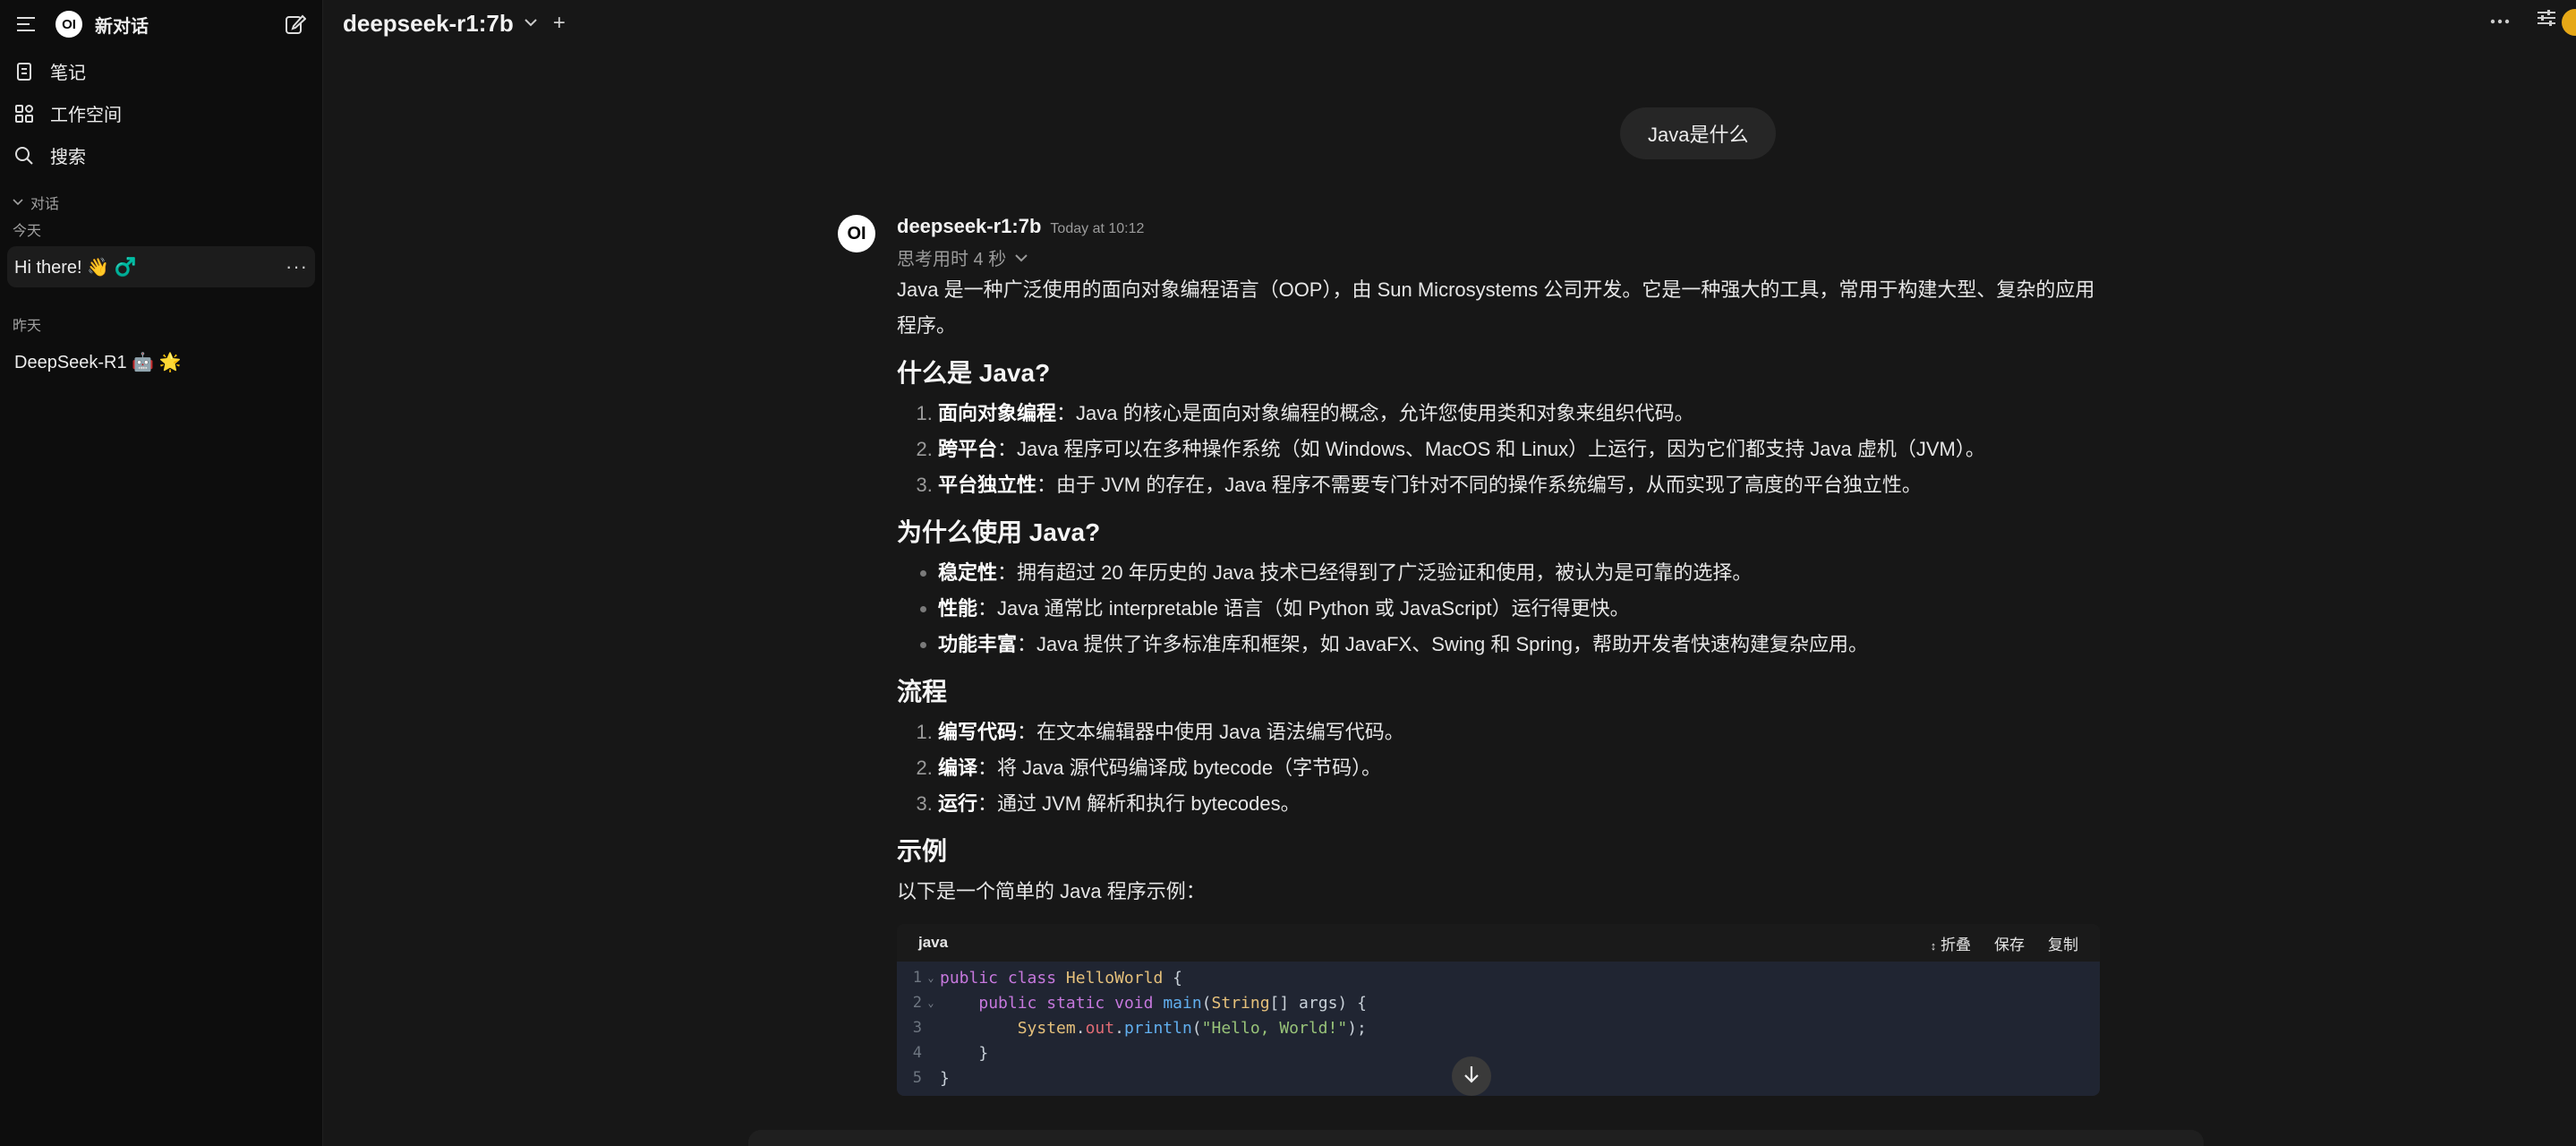 The image size is (2576, 1146). What do you see at coordinates (2523, 20) in the screenshot?
I see `topbar-actions` at bounding box center [2523, 20].